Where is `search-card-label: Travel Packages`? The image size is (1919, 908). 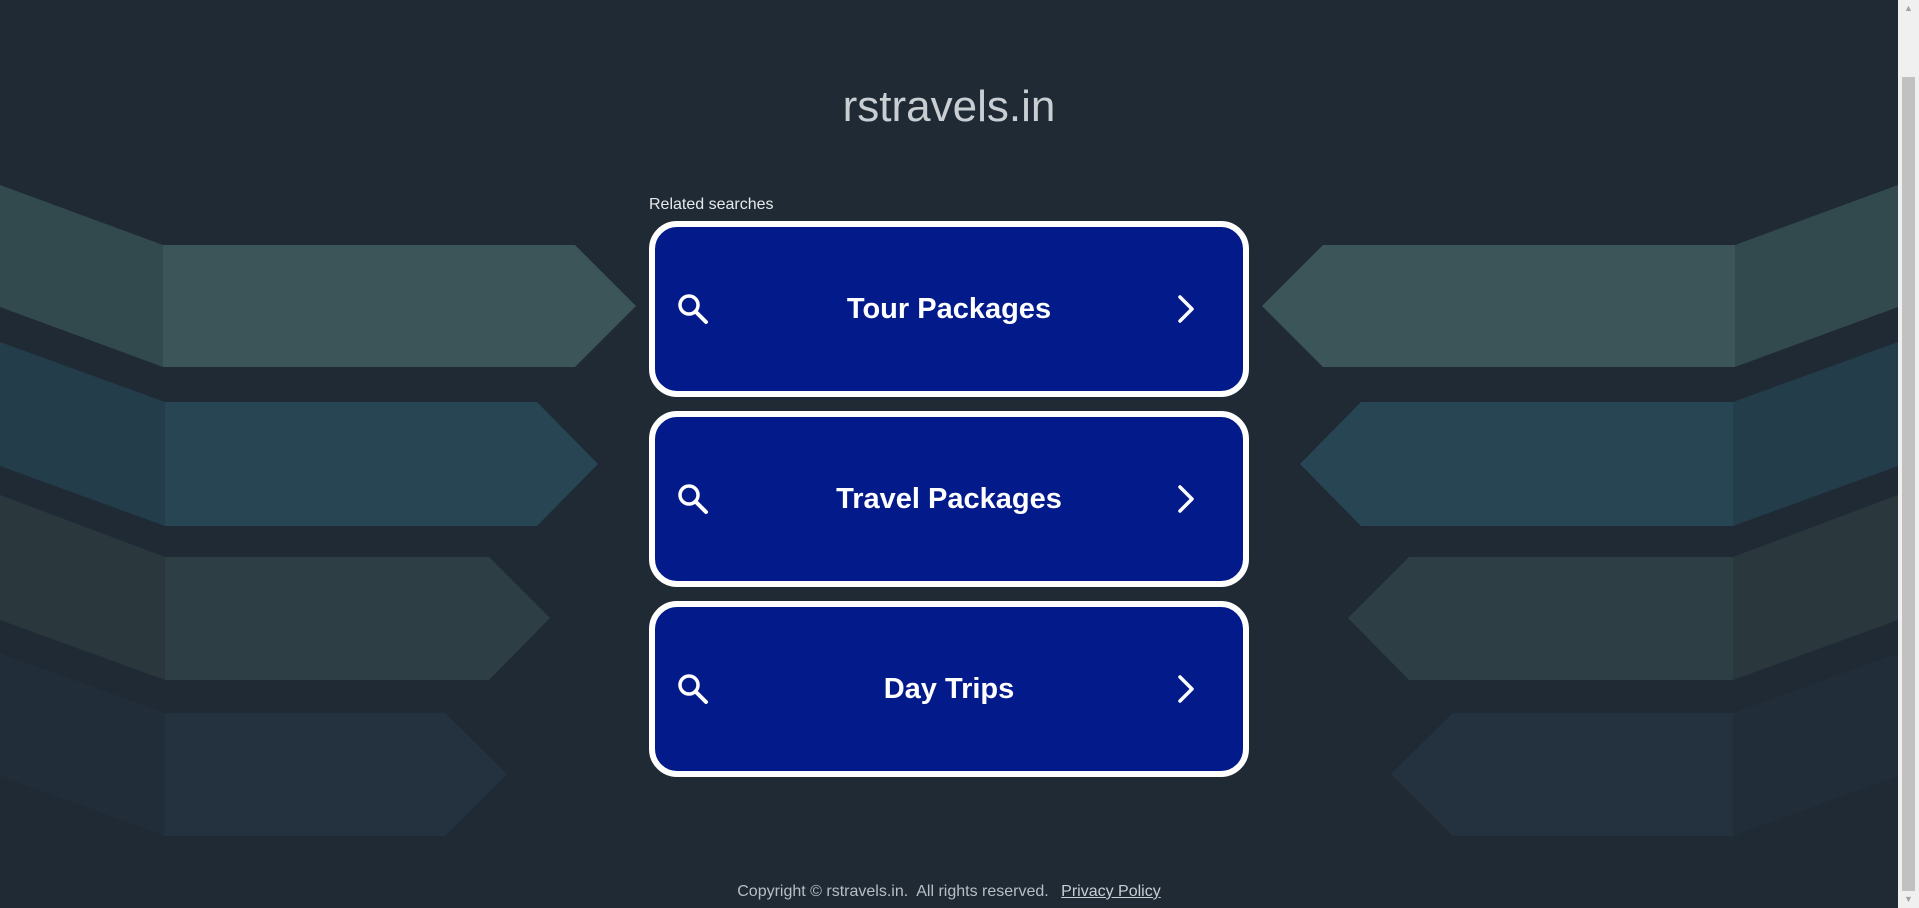
search-card-label: Travel Packages is located at coordinates (949, 499).